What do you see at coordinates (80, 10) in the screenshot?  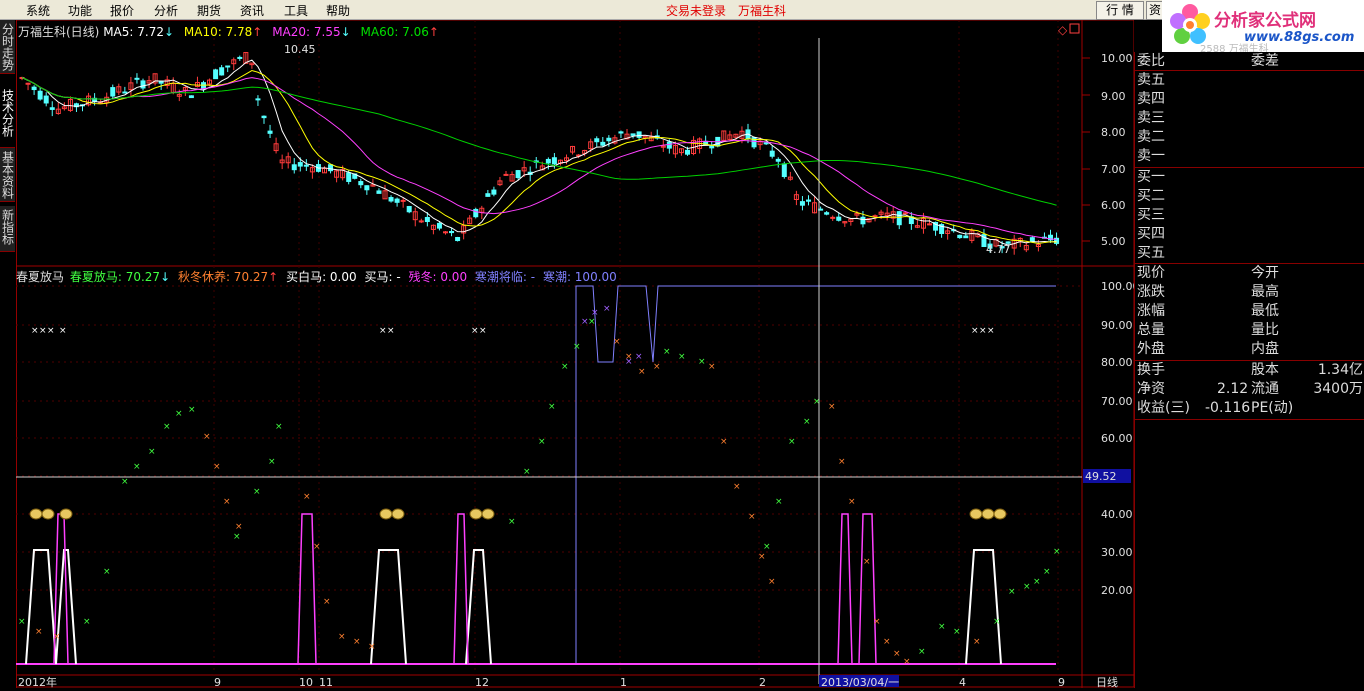 I see `menu-item-function: 功能` at bounding box center [80, 10].